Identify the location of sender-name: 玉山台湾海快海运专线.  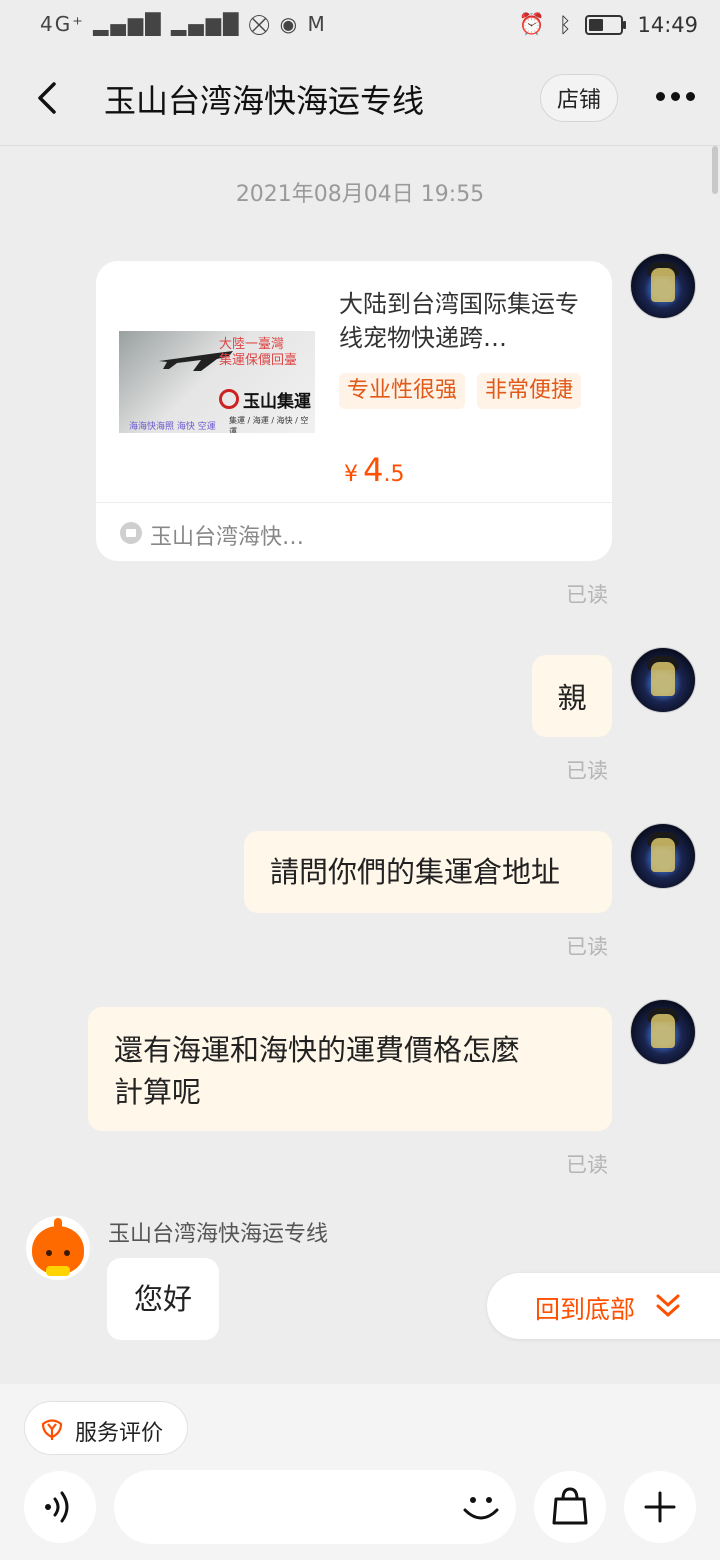
(218, 1234).